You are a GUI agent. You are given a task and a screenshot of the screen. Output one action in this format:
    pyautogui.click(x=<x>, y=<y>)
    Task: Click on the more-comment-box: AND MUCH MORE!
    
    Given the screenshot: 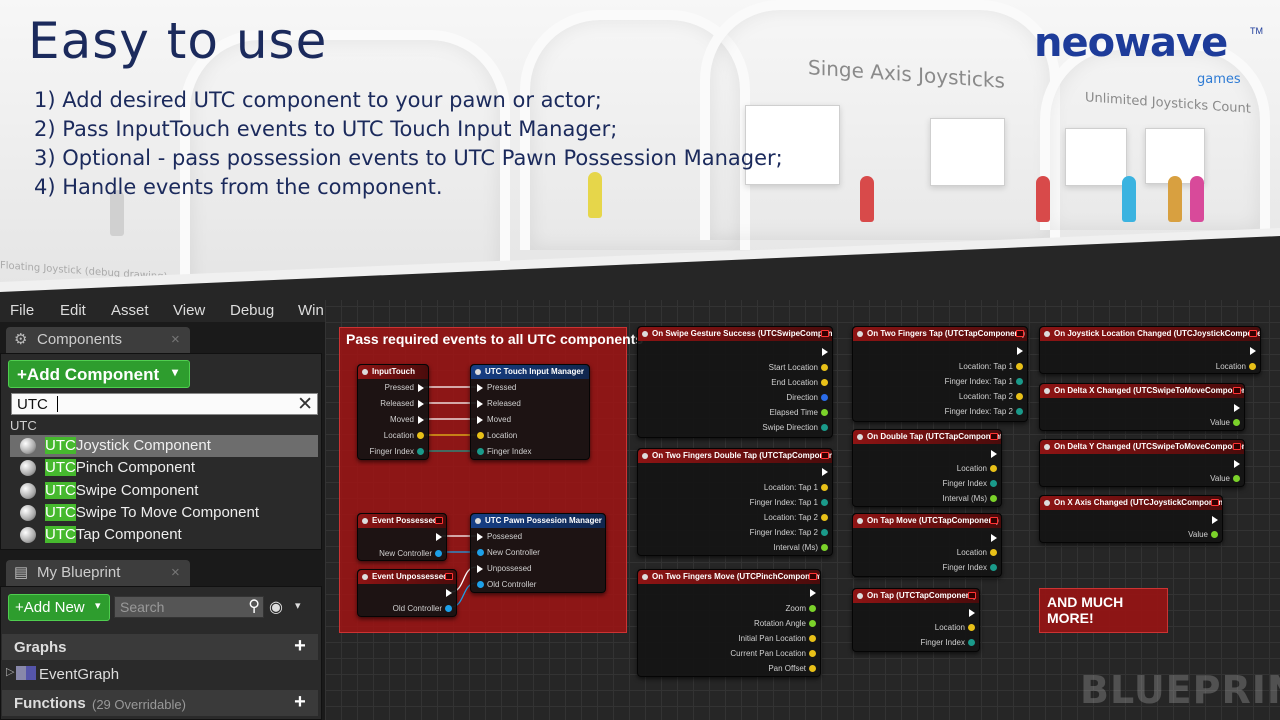 What is the action you would take?
    pyautogui.click(x=1103, y=610)
    